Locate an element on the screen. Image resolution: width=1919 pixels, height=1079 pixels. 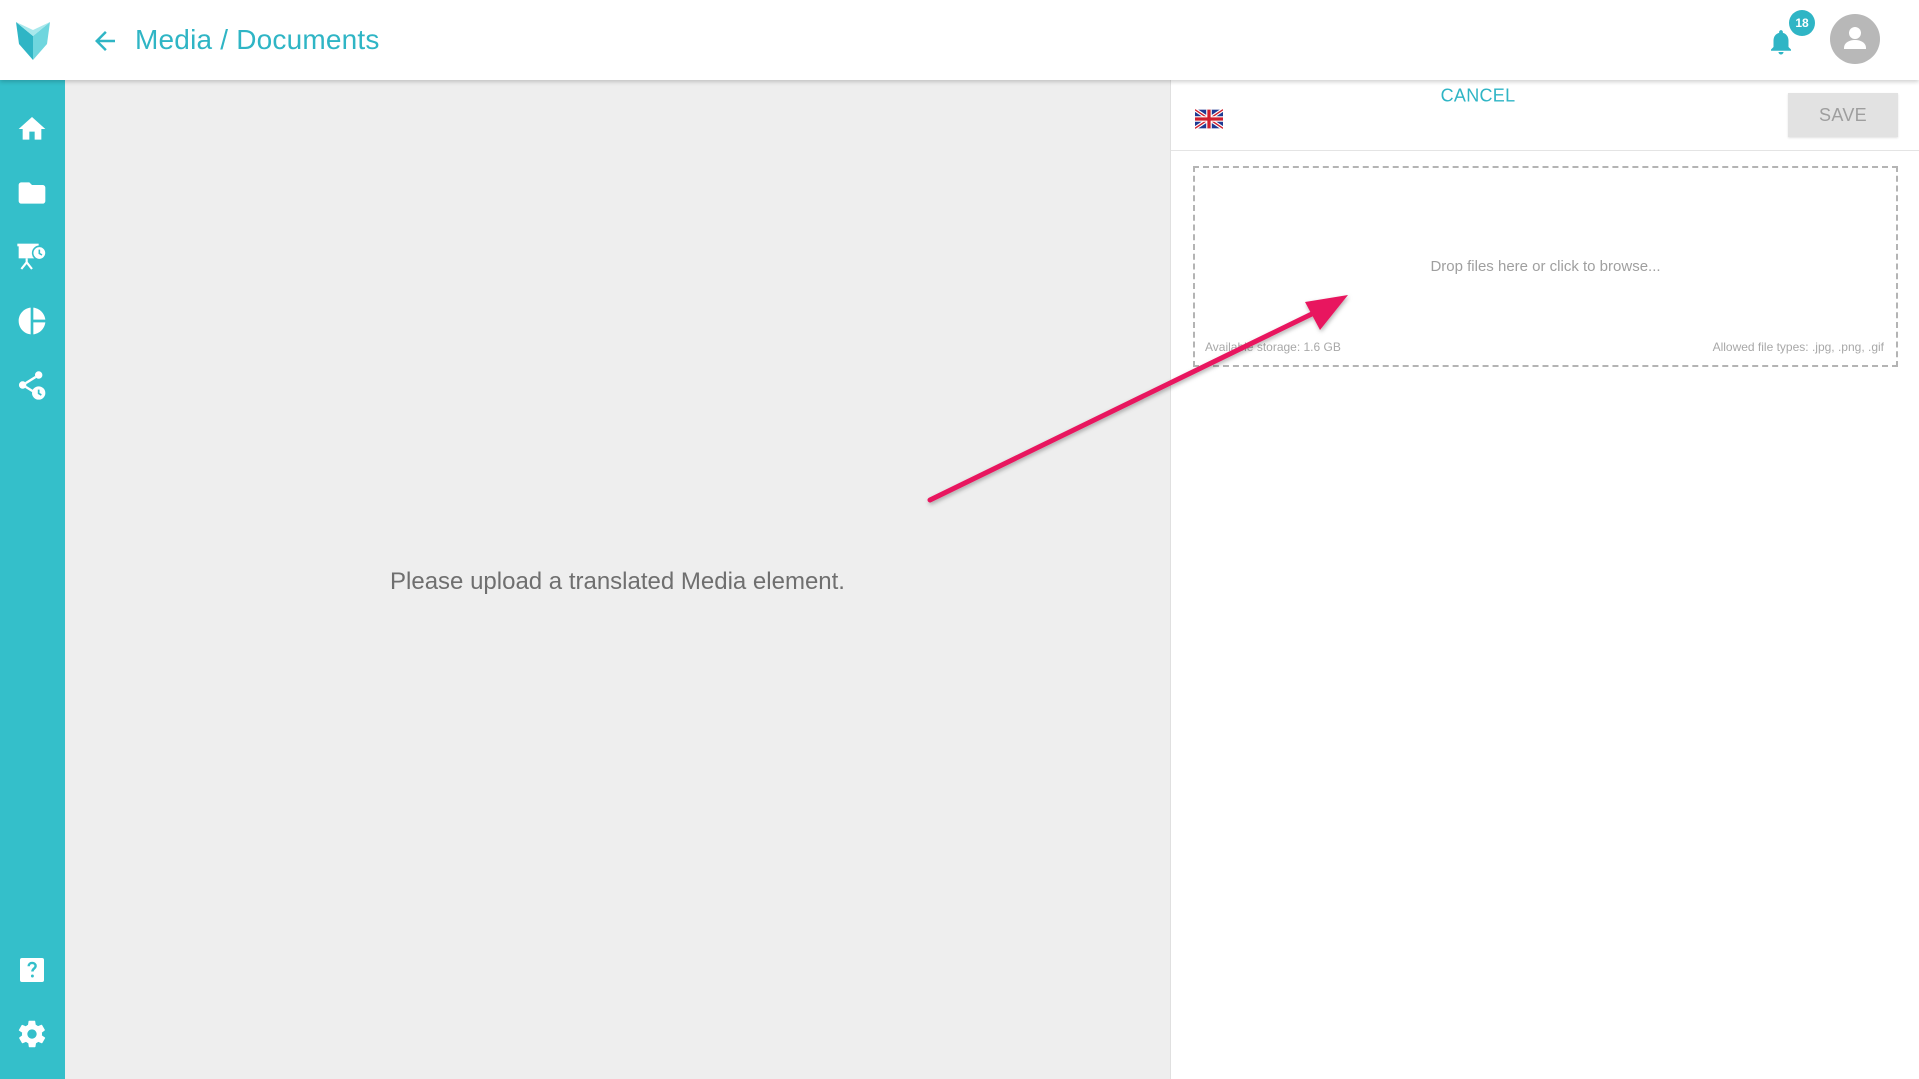
cancel-button: CANCEL is located at coordinates (1478, 96).